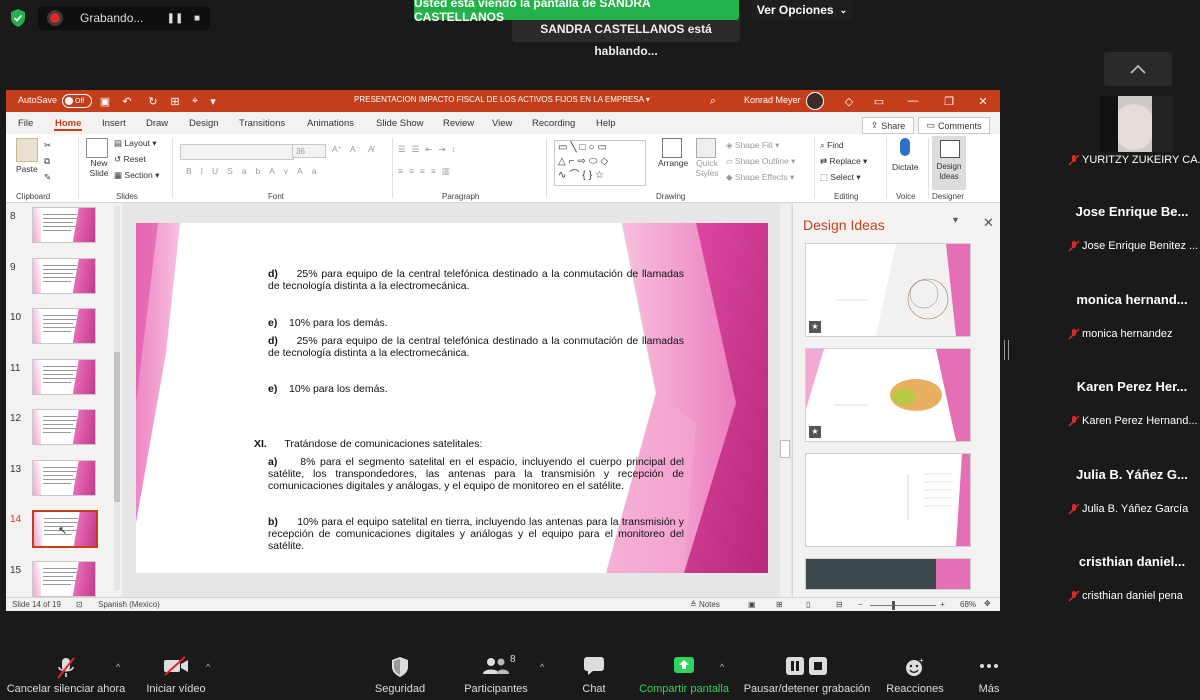 The width and height of the screenshot is (1200, 700). Describe the element at coordinates (127, 101) in the screenshot. I see `undo-icon: ↶` at that location.